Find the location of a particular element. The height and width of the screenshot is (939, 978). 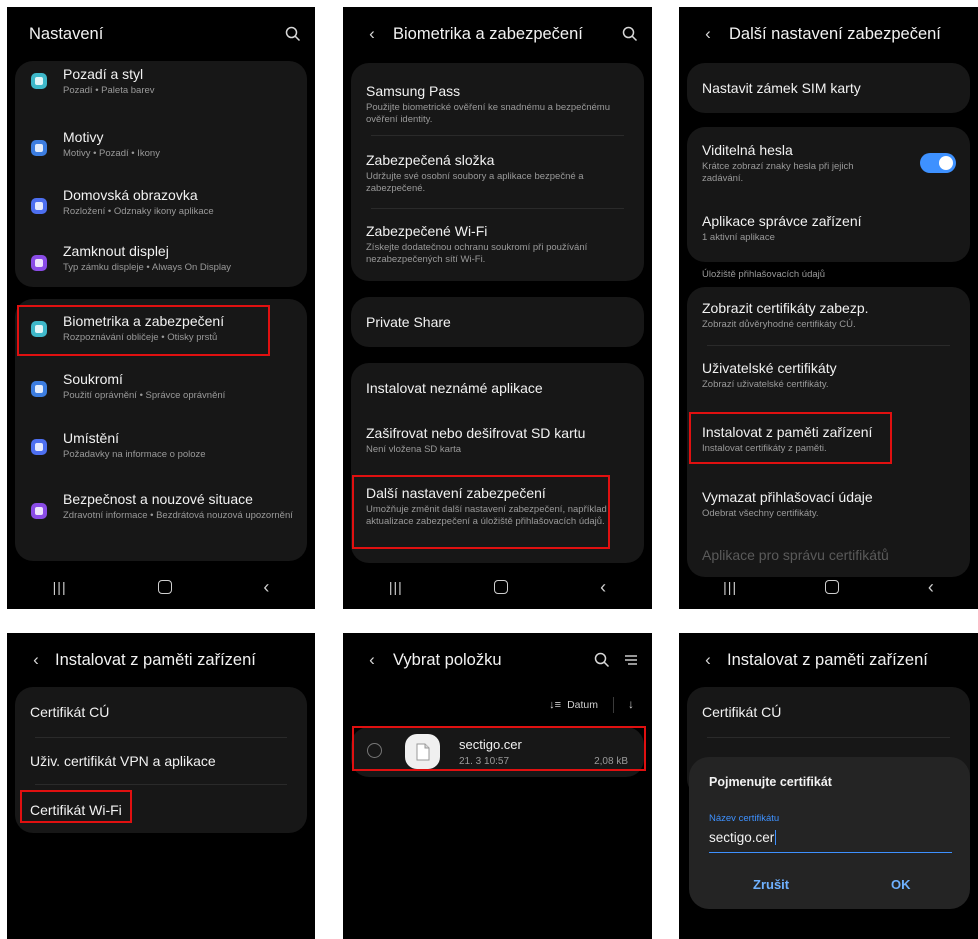

item-title: Uživ. certifikát VPN a aplikace is located at coordinates (123, 761).